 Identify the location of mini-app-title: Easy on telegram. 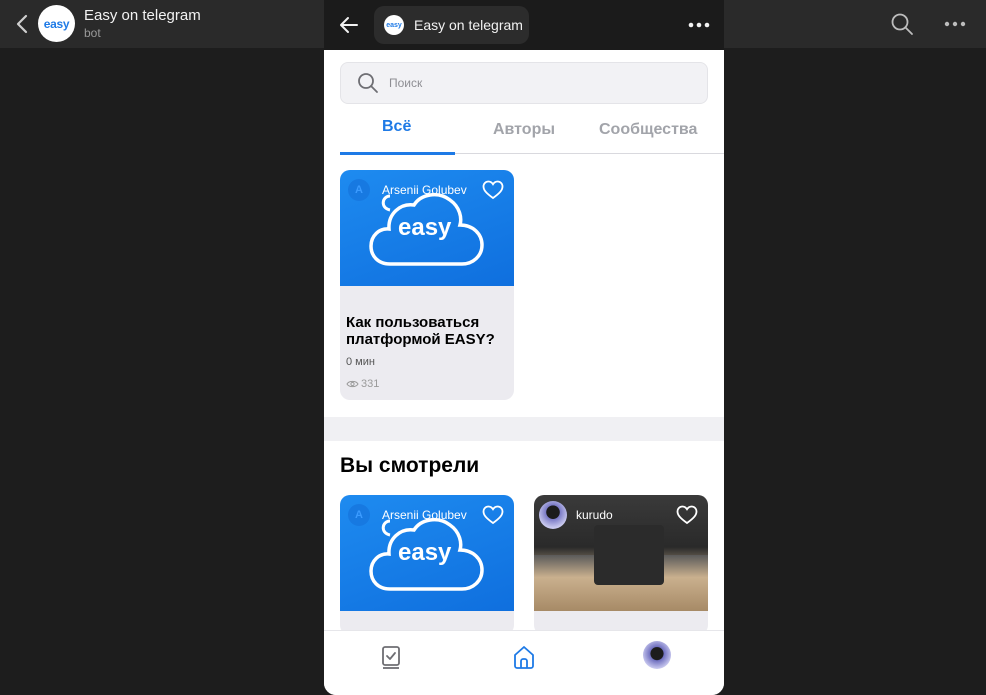
(468, 25).